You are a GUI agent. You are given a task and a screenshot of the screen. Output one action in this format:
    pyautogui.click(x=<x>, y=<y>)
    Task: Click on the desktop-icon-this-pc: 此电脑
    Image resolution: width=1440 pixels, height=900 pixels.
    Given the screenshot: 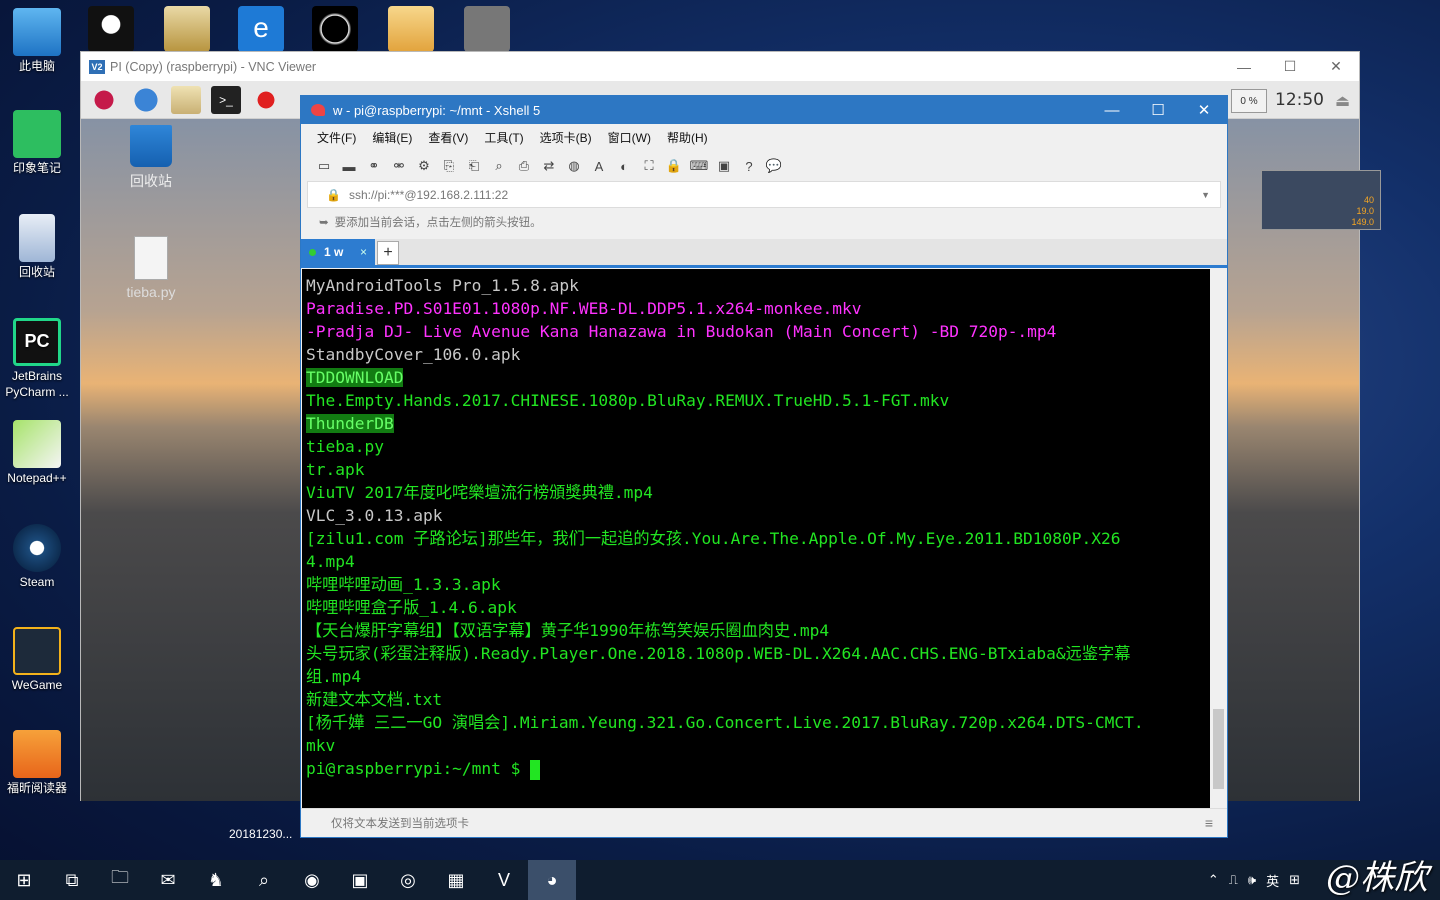 What is the action you would take?
    pyautogui.click(x=37, y=41)
    